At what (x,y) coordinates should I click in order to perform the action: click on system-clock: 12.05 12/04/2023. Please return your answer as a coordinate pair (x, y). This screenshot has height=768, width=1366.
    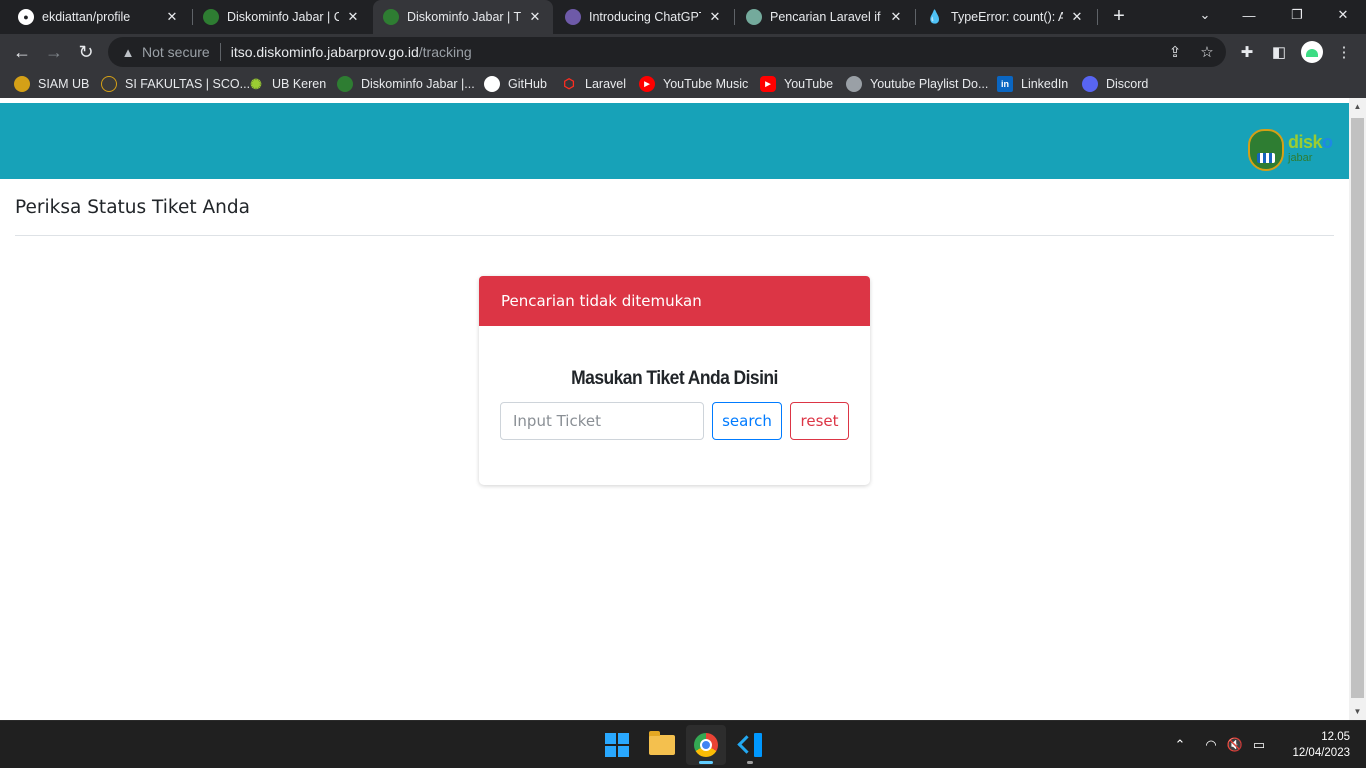
    Looking at the image, I should click on (1315, 745).